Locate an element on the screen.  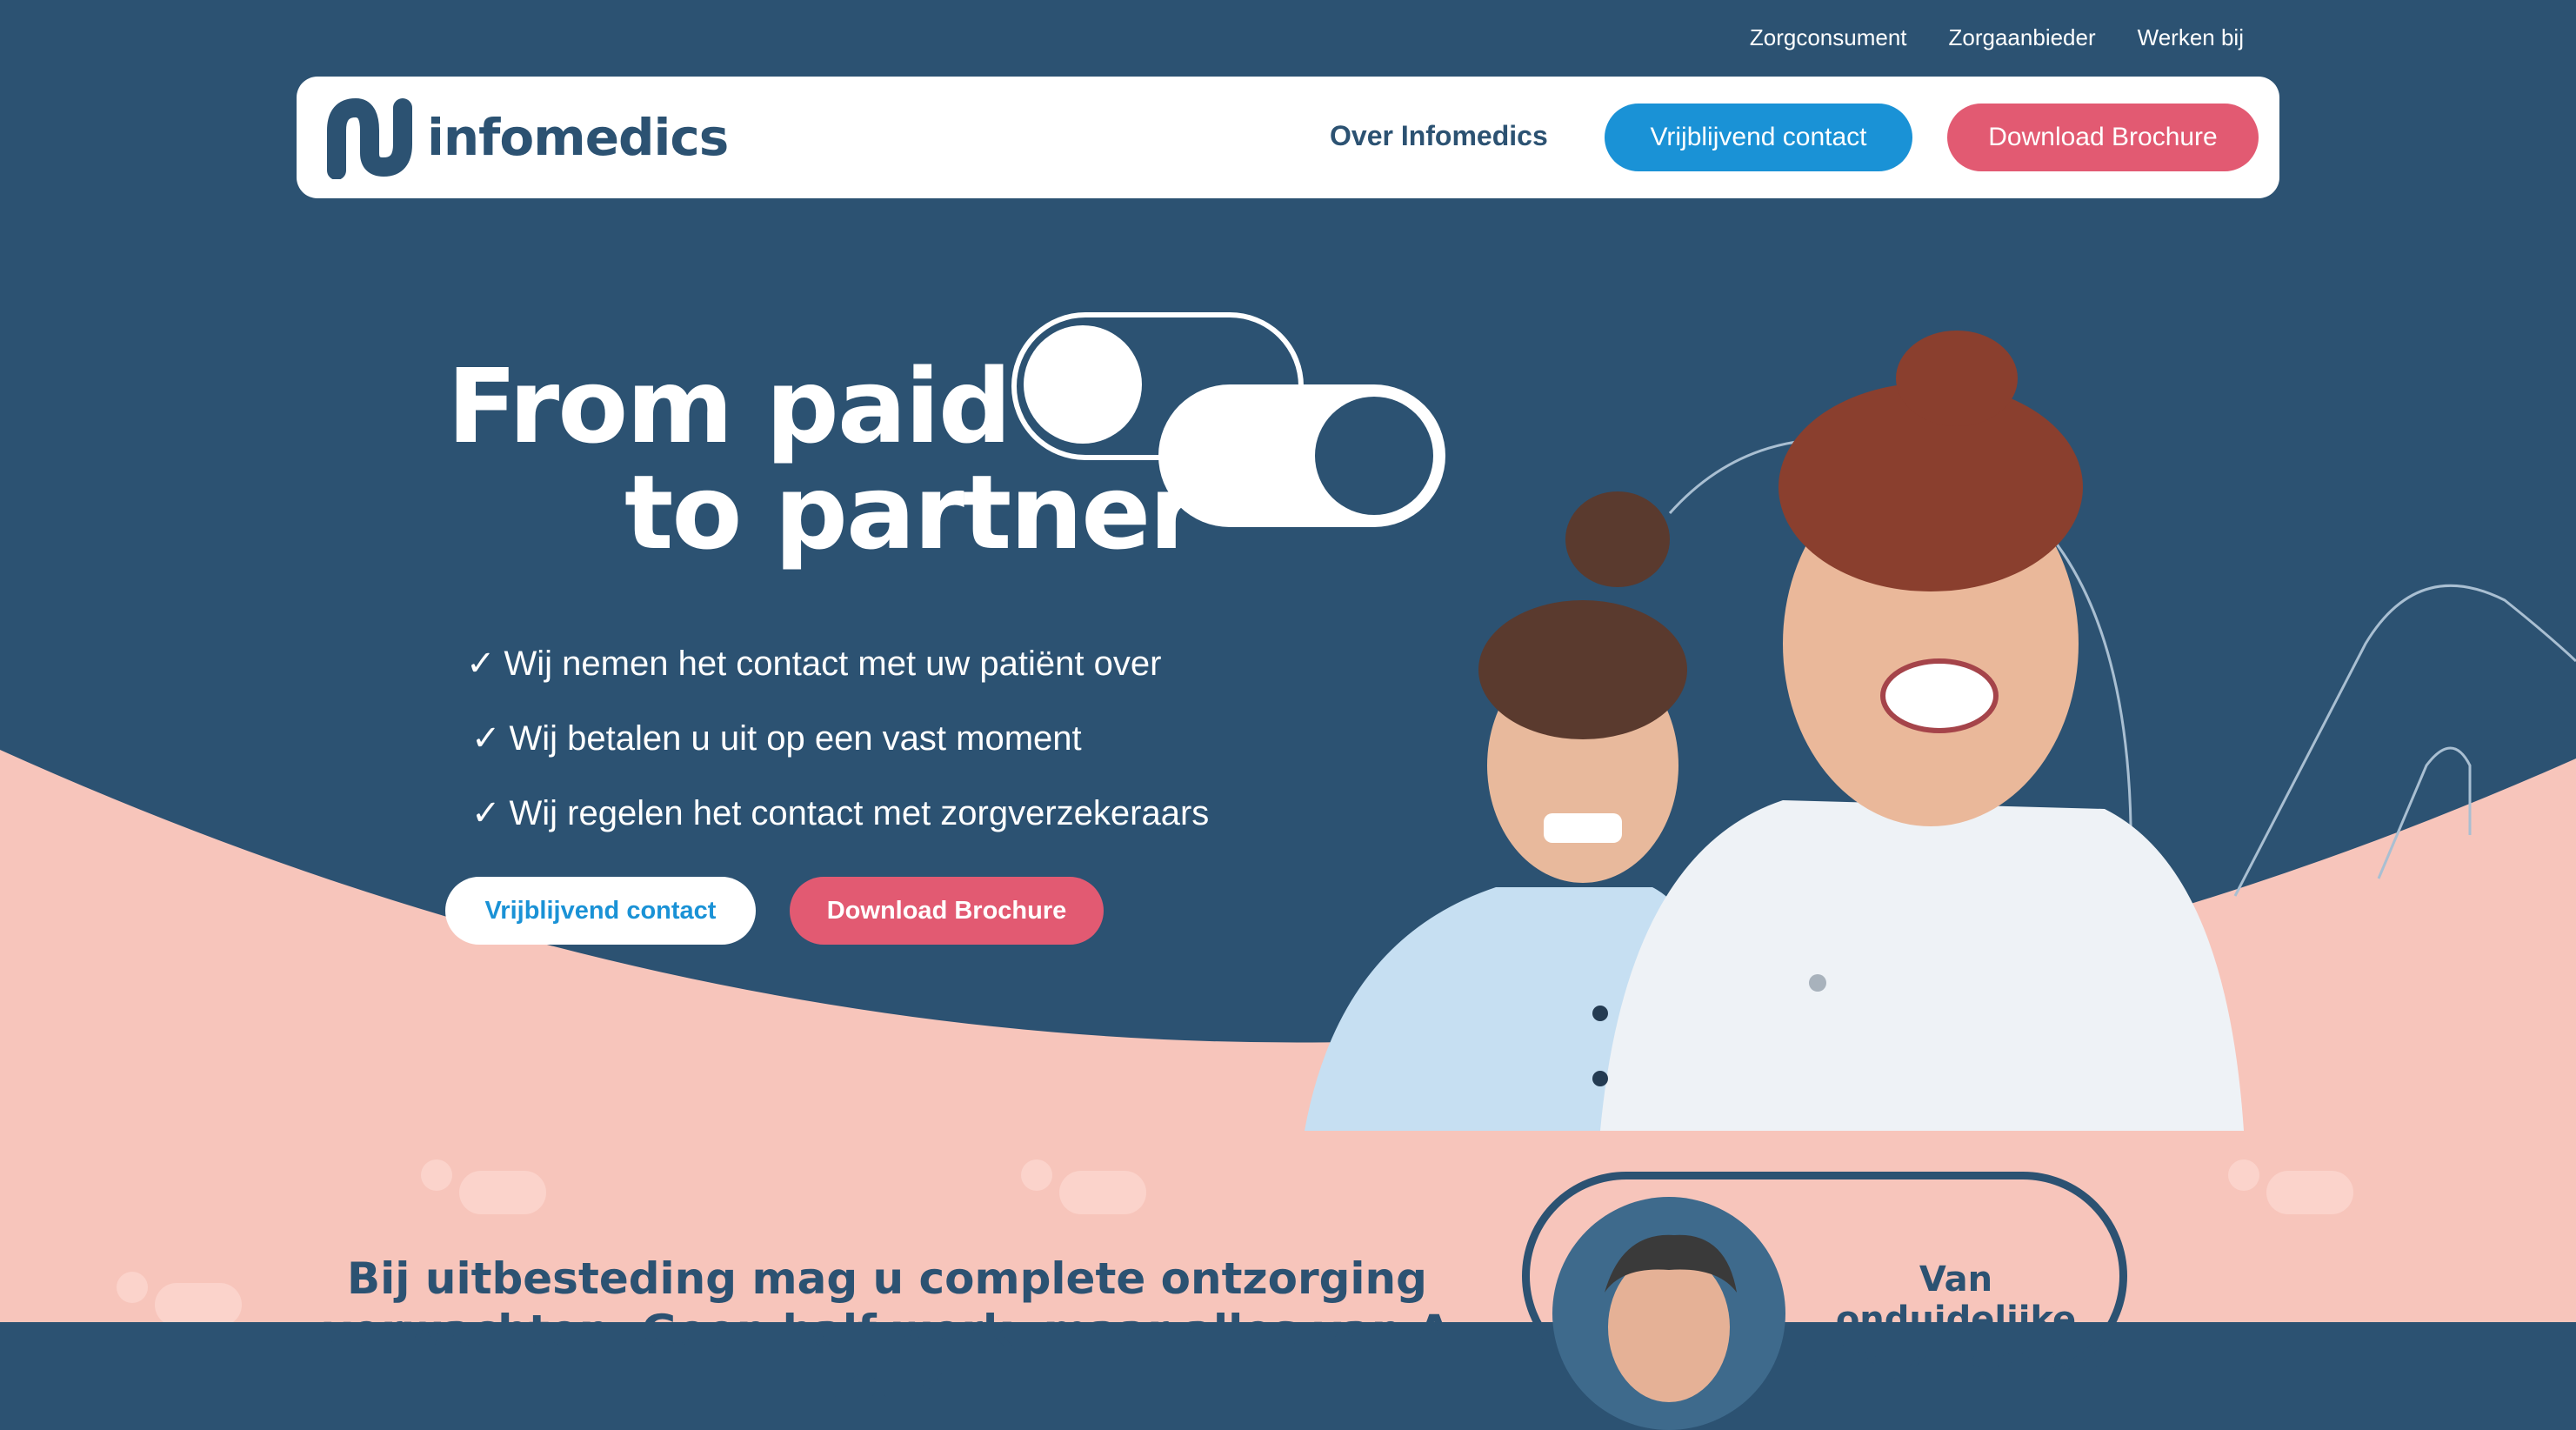
header-contact-button: Vrijblijvend contact is located at coordinates (1758, 137).